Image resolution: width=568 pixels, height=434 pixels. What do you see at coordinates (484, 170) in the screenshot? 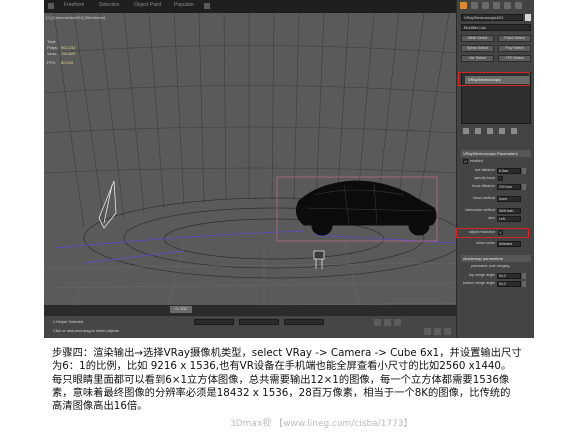
I see `param-label: eye distance` at bounding box center [484, 170].